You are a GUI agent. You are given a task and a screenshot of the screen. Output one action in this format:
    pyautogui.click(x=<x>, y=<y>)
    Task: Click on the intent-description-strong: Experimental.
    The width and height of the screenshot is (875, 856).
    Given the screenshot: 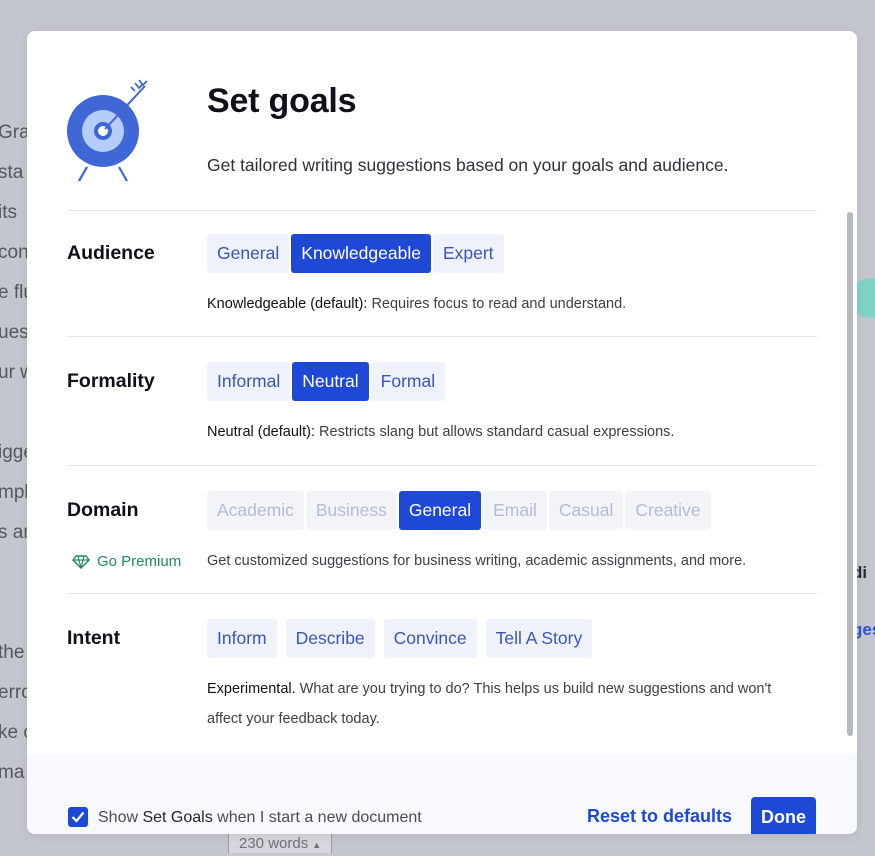 What is the action you would take?
    pyautogui.click(x=251, y=689)
    